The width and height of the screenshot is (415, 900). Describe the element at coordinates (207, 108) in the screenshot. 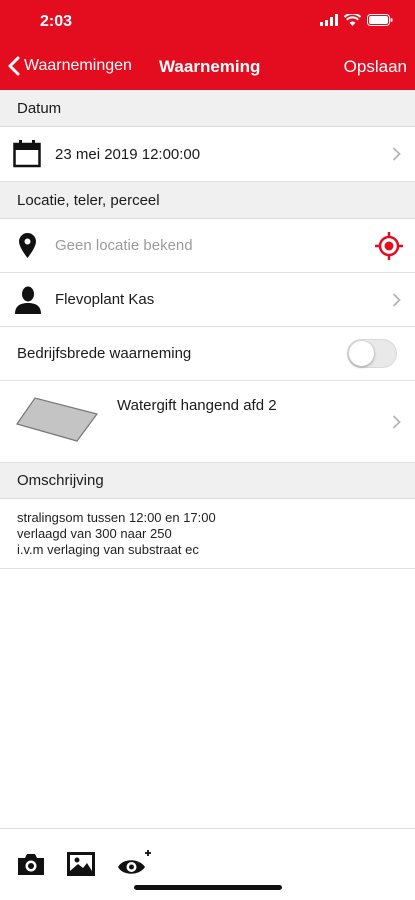

I see `section-header-datum: Datum` at that location.